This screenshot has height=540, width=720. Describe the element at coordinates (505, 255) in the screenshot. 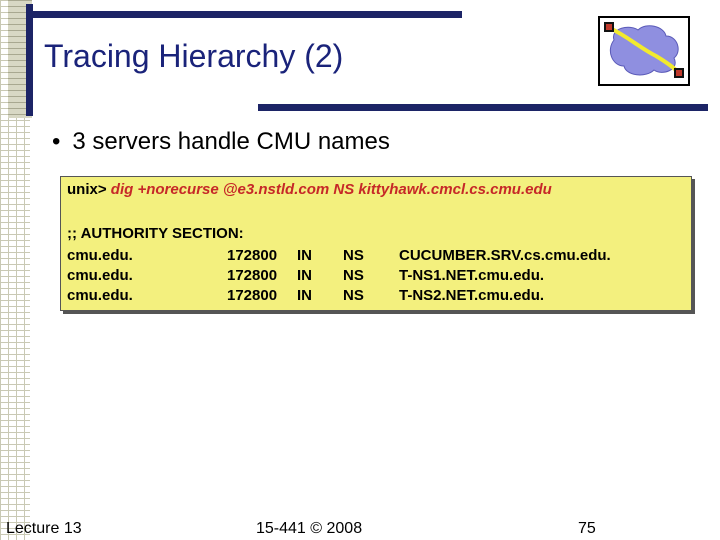

I see `record-data: CUCUMBER.SRV.cs.cmu.edu.` at that location.